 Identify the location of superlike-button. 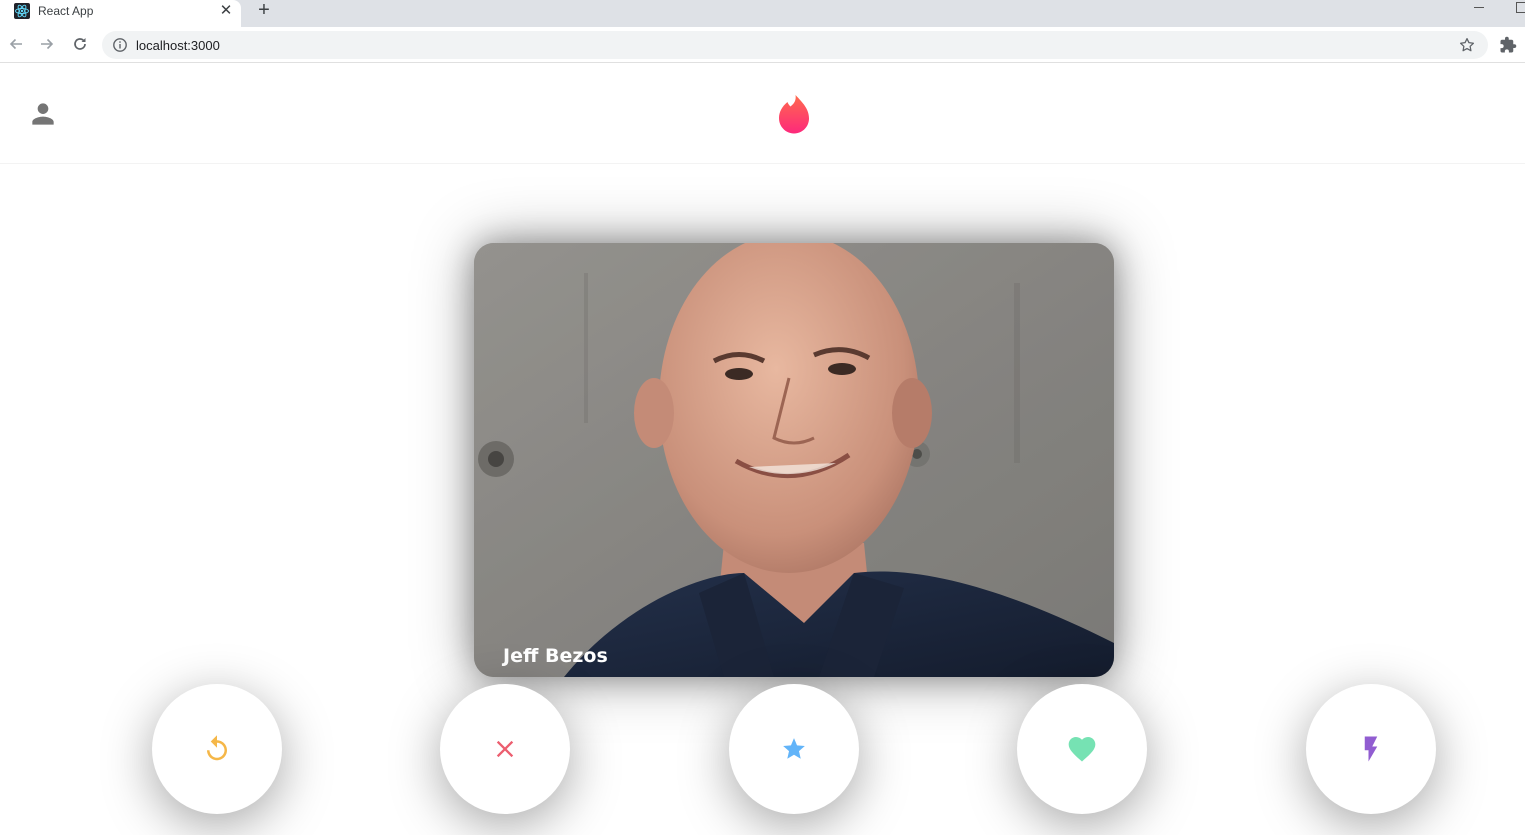
(794, 749).